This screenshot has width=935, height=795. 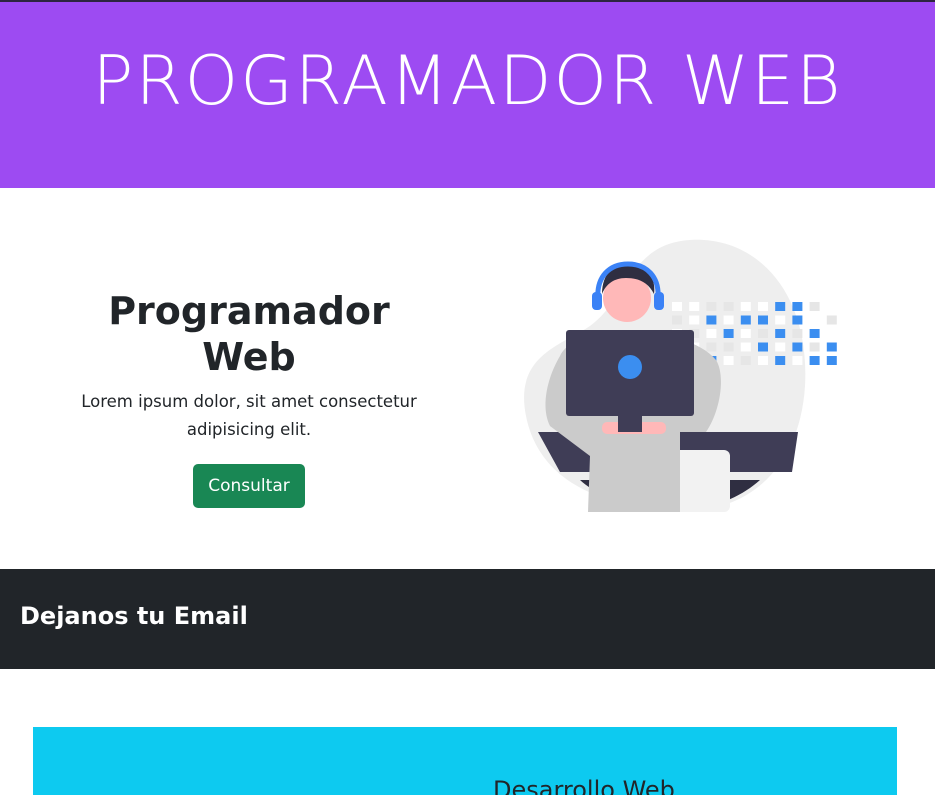 What do you see at coordinates (134, 616) in the screenshot?
I see `email-section-title: Dejanos tu Email` at bounding box center [134, 616].